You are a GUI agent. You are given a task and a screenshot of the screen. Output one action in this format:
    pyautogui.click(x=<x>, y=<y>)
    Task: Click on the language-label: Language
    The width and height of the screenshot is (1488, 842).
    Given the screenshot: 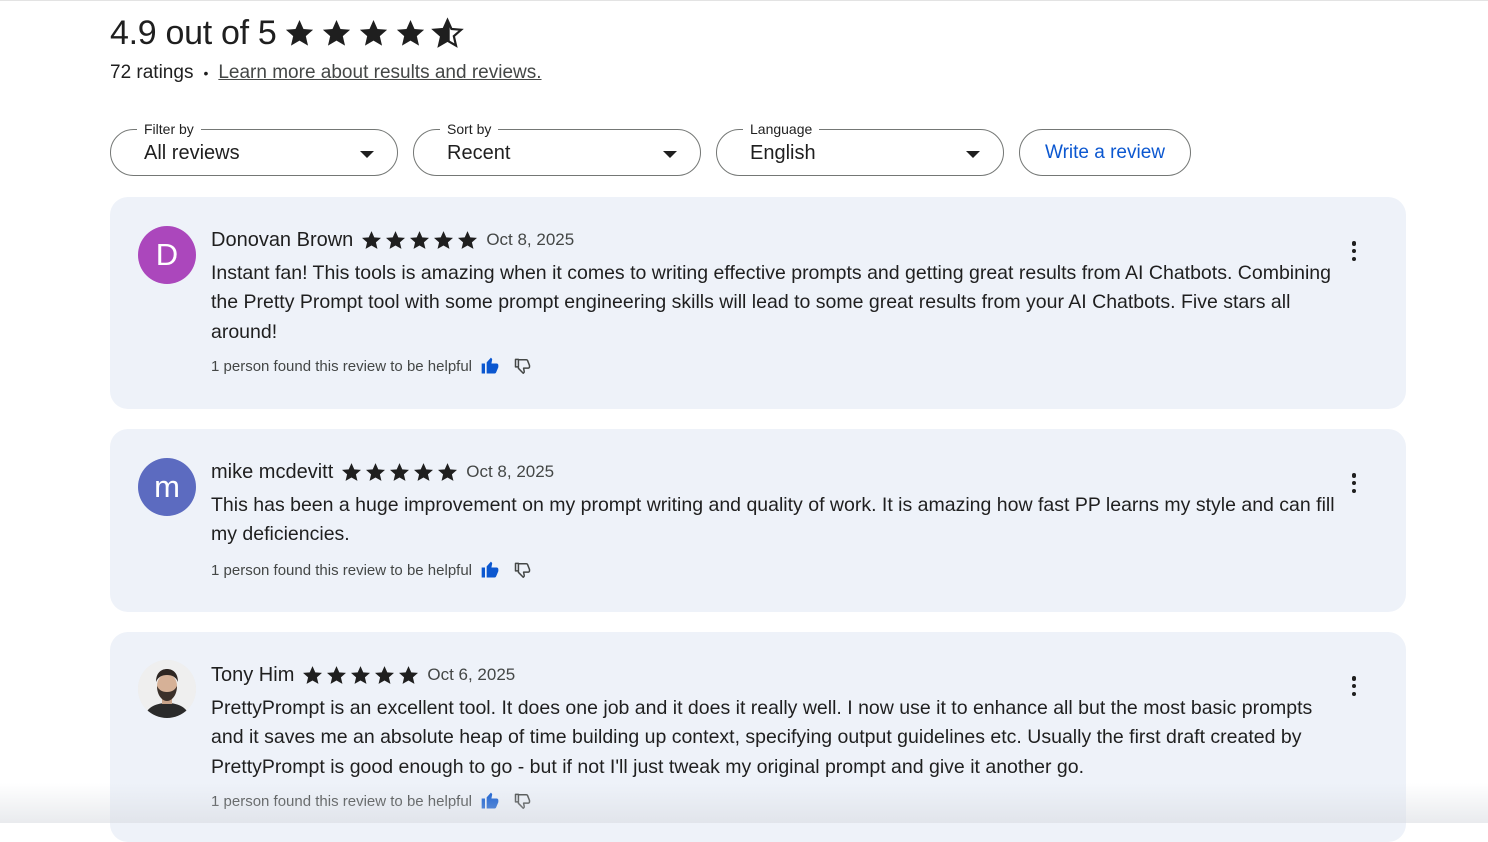 What is the action you would take?
    pyautogui.click(x=781, y=129)
    